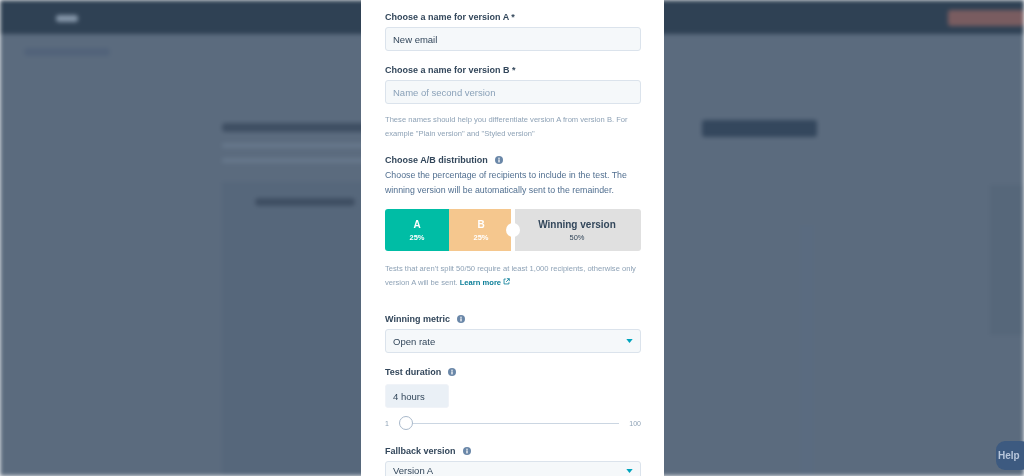 The width and height of the screenshot is (1024, 476). I want to click on field-label: Fallback version, so click(420, 451).